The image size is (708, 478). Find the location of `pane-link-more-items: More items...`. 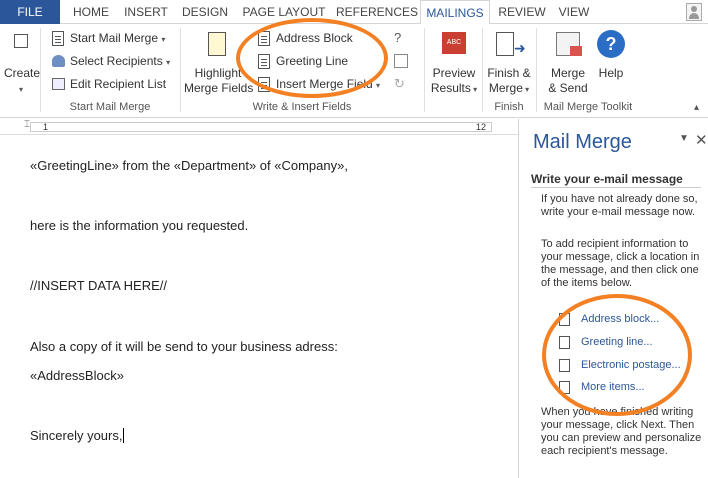

pane-link-more-items: More items... is located at coordinates (613, 387).